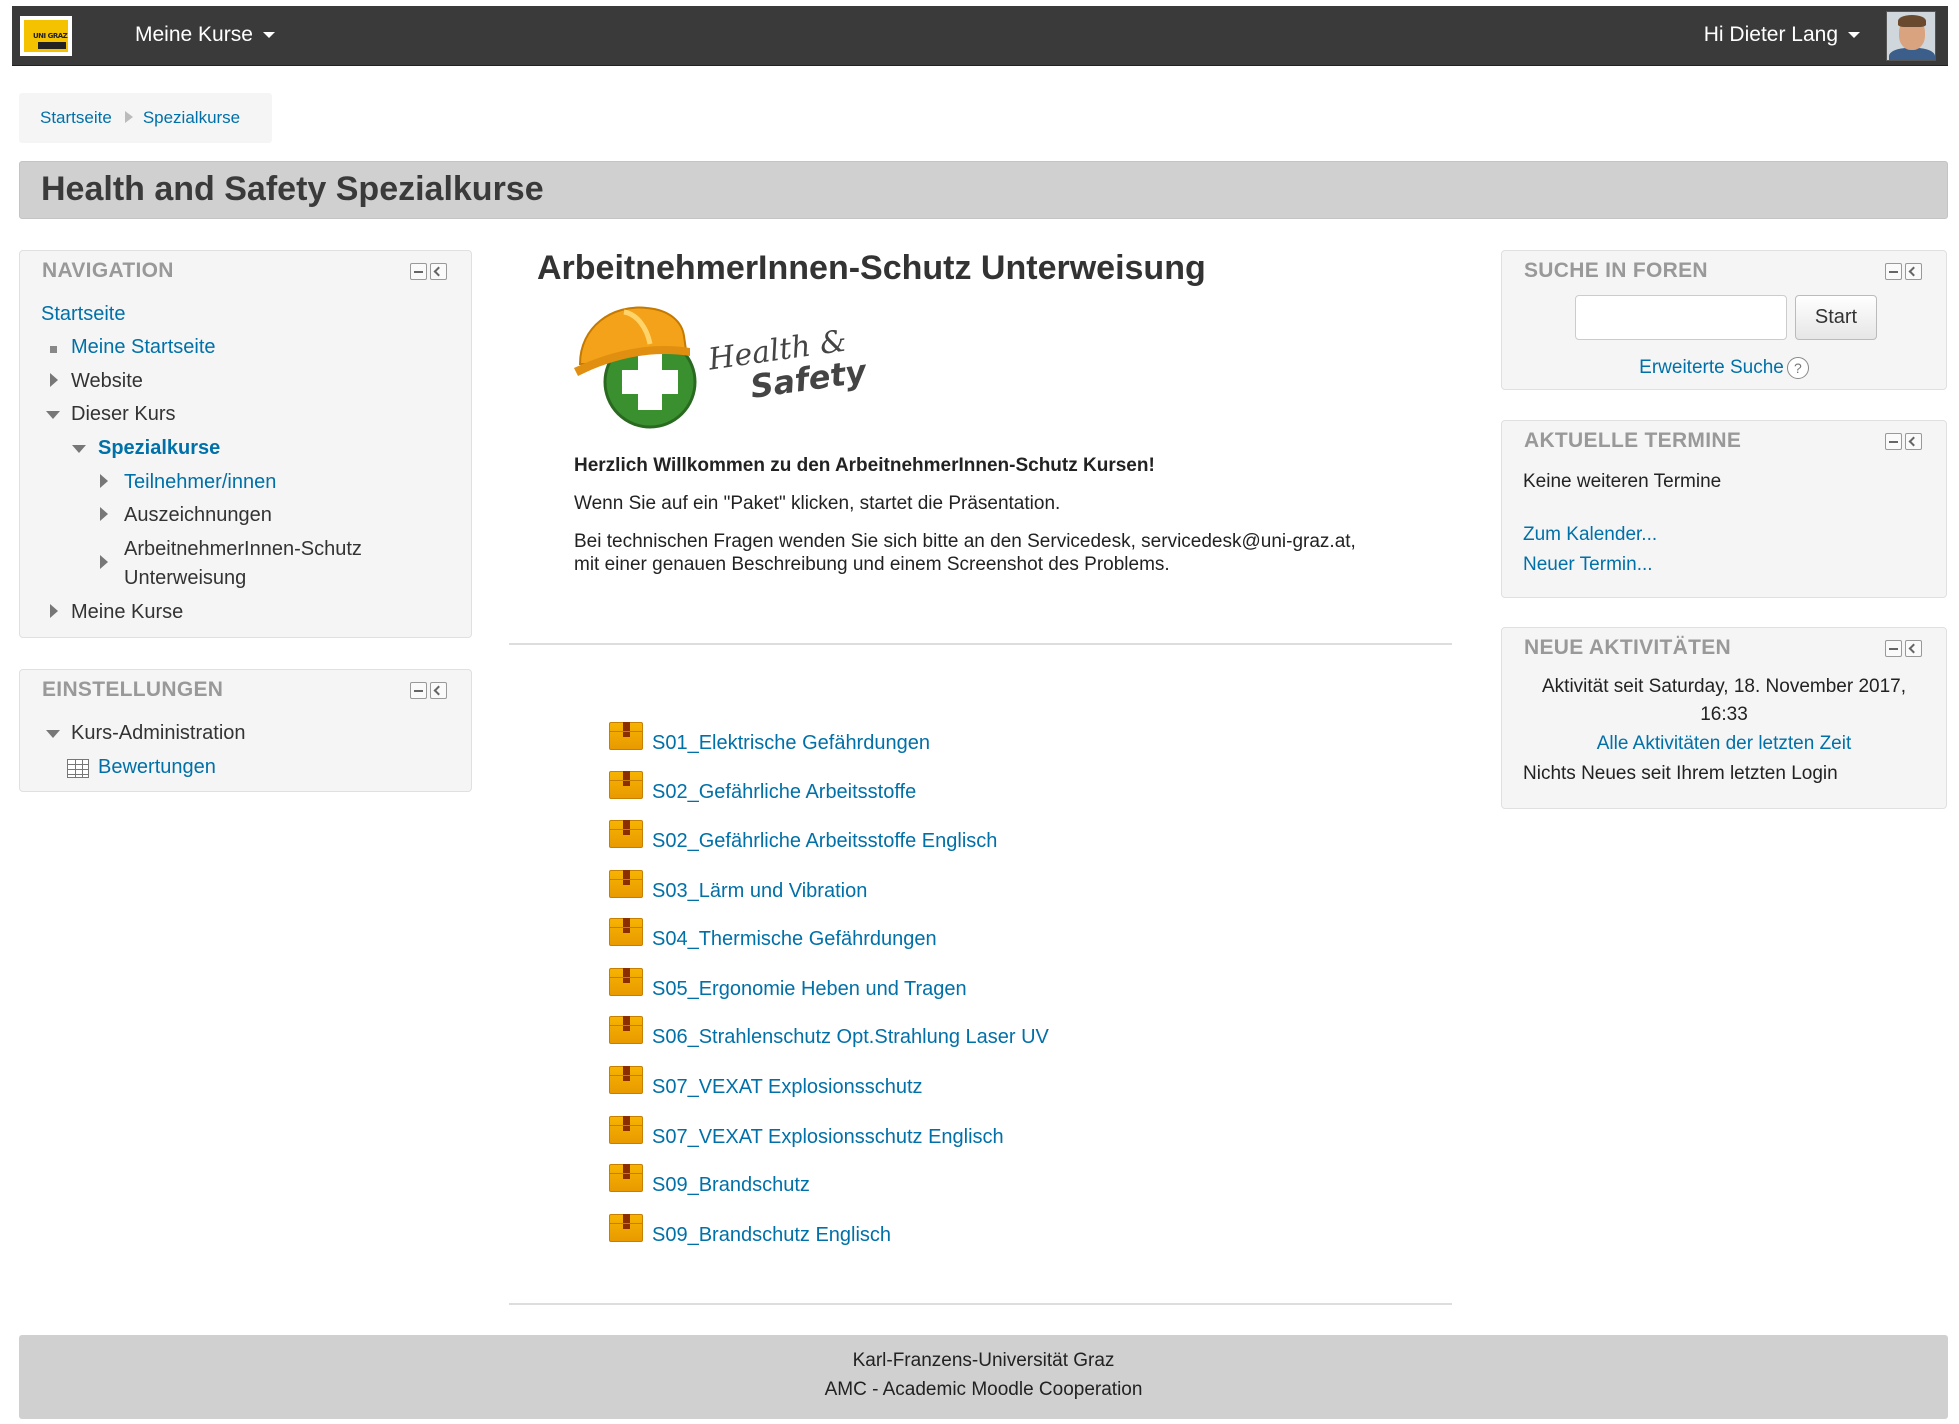  What do you see at coordinates (108, 270) in the screenshot?
I see `navigation-block-title: NAVIGATION` at bounding box center [108, 270].